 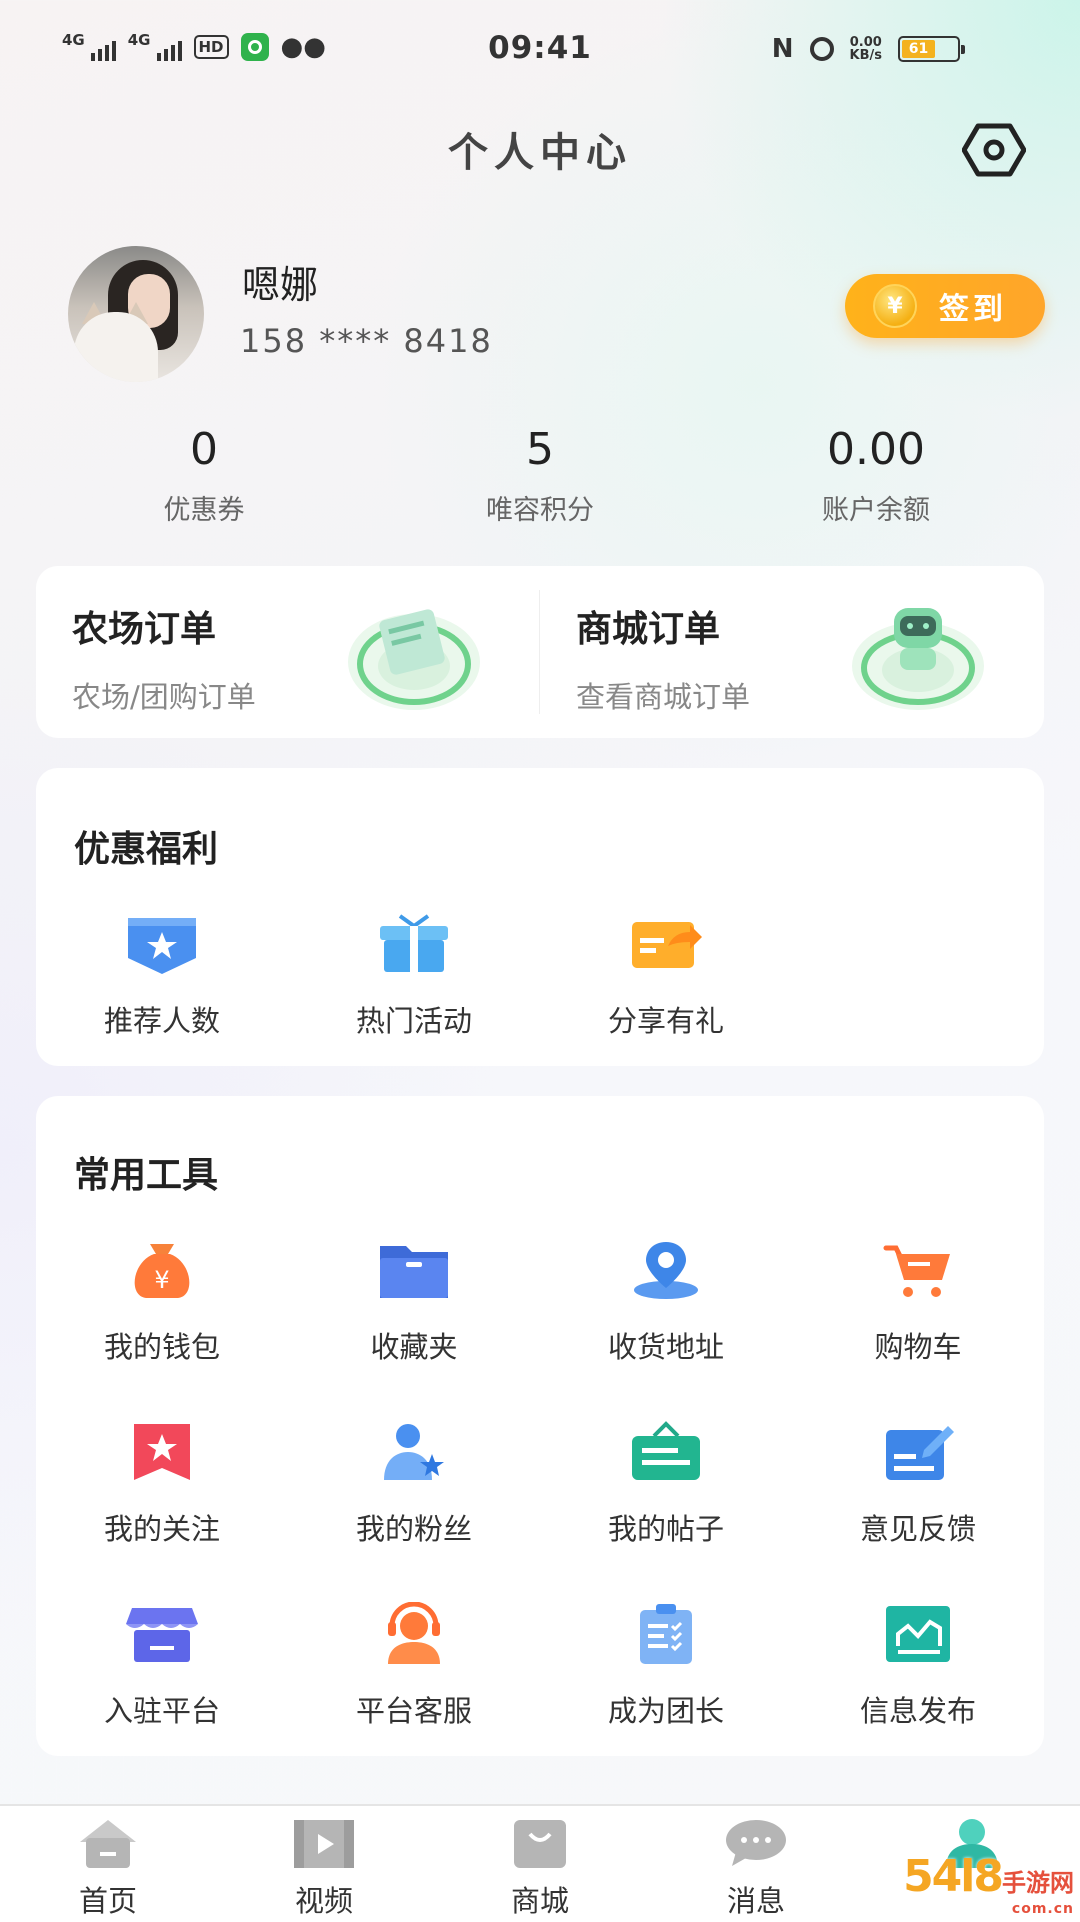 I want to click on network-speed: 0.00 KB/s, so click(x=866, y=49).